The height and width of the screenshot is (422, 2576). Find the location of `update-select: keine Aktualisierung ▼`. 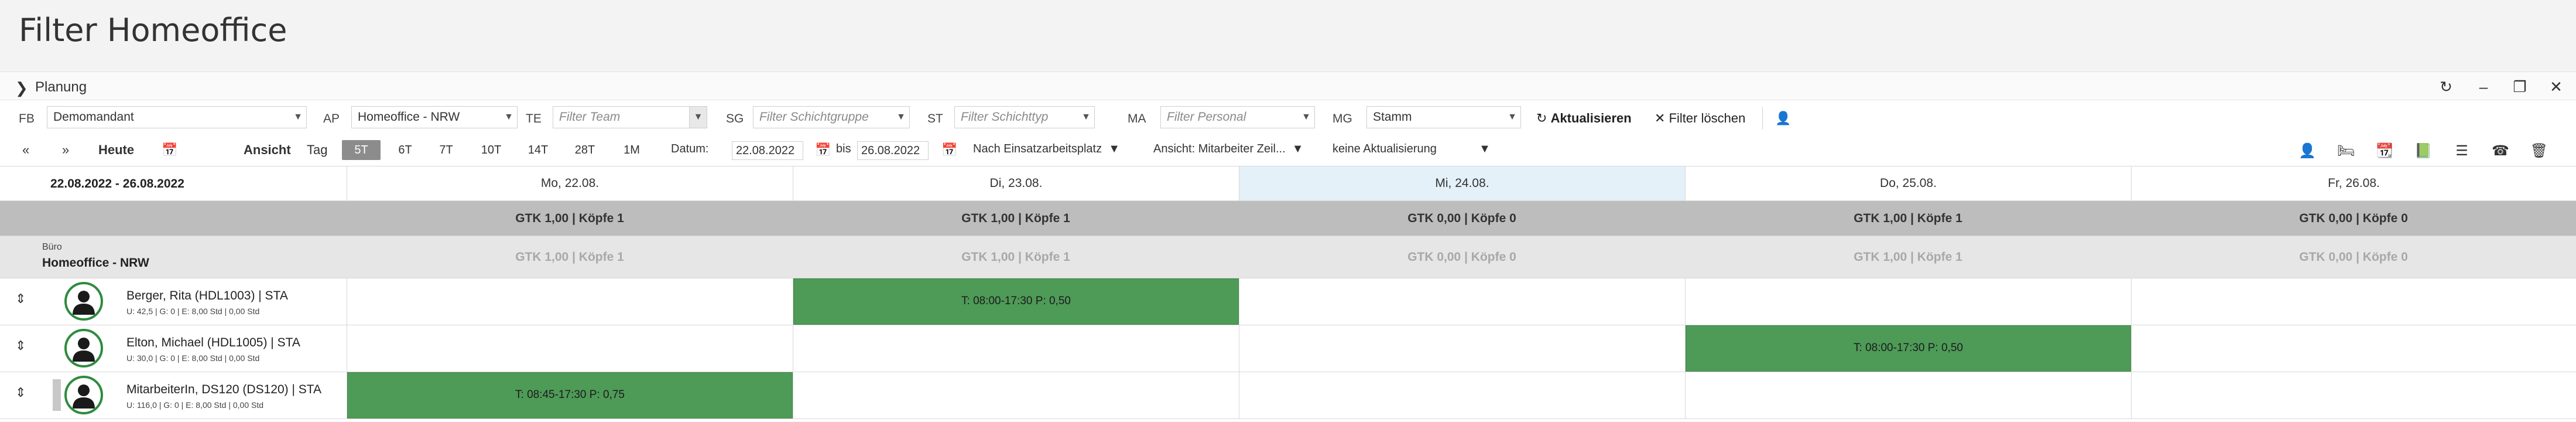

update-select: keine Aktualisierung ▼ is located at coordinates (1411, 149).